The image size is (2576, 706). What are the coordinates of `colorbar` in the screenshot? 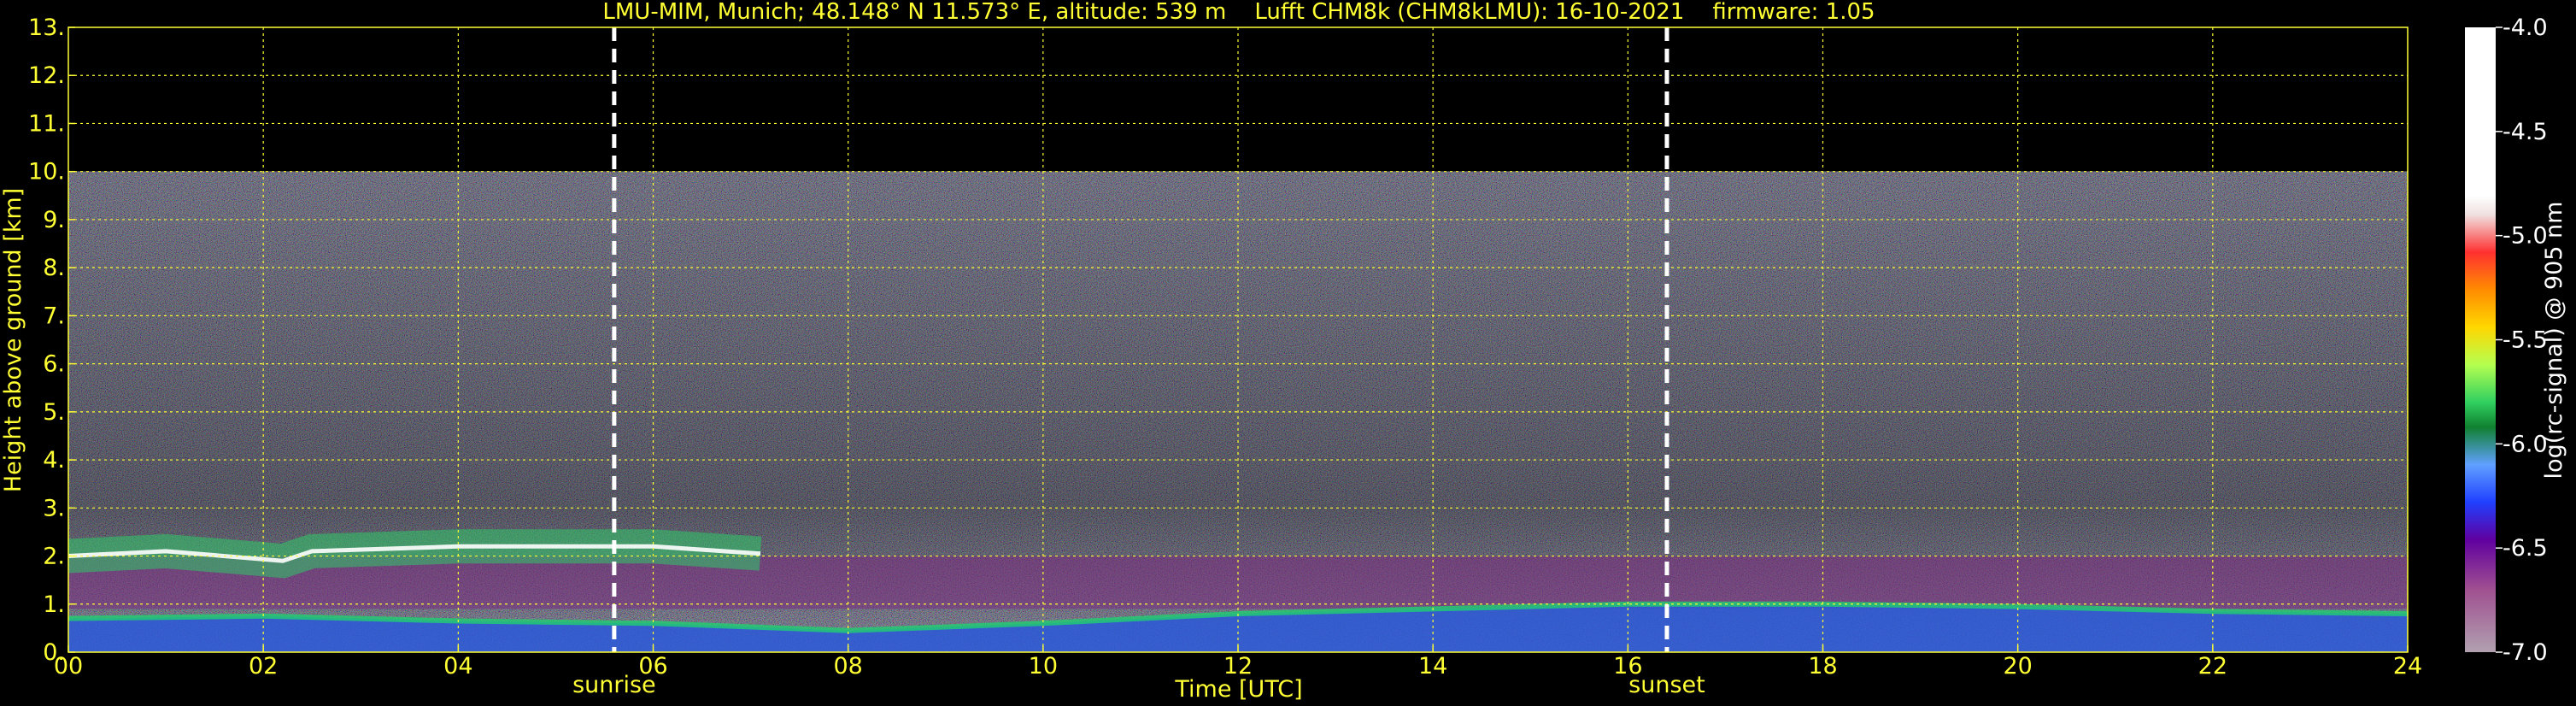 It's located at (2480, 339).